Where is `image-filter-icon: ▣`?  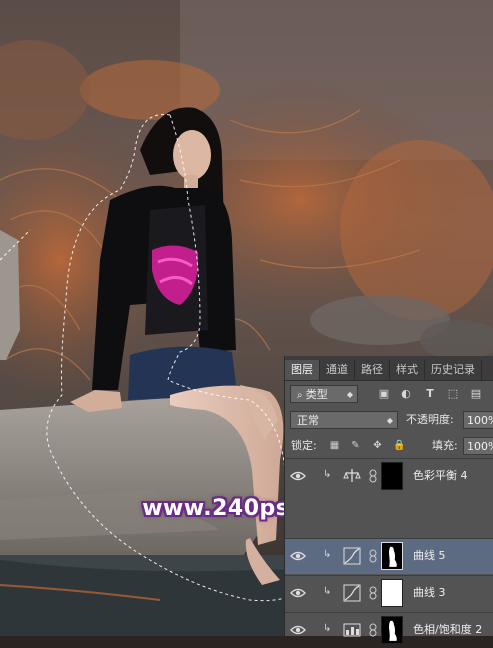 image-filter-icon: ▣ is located at coordinates (384, 394).